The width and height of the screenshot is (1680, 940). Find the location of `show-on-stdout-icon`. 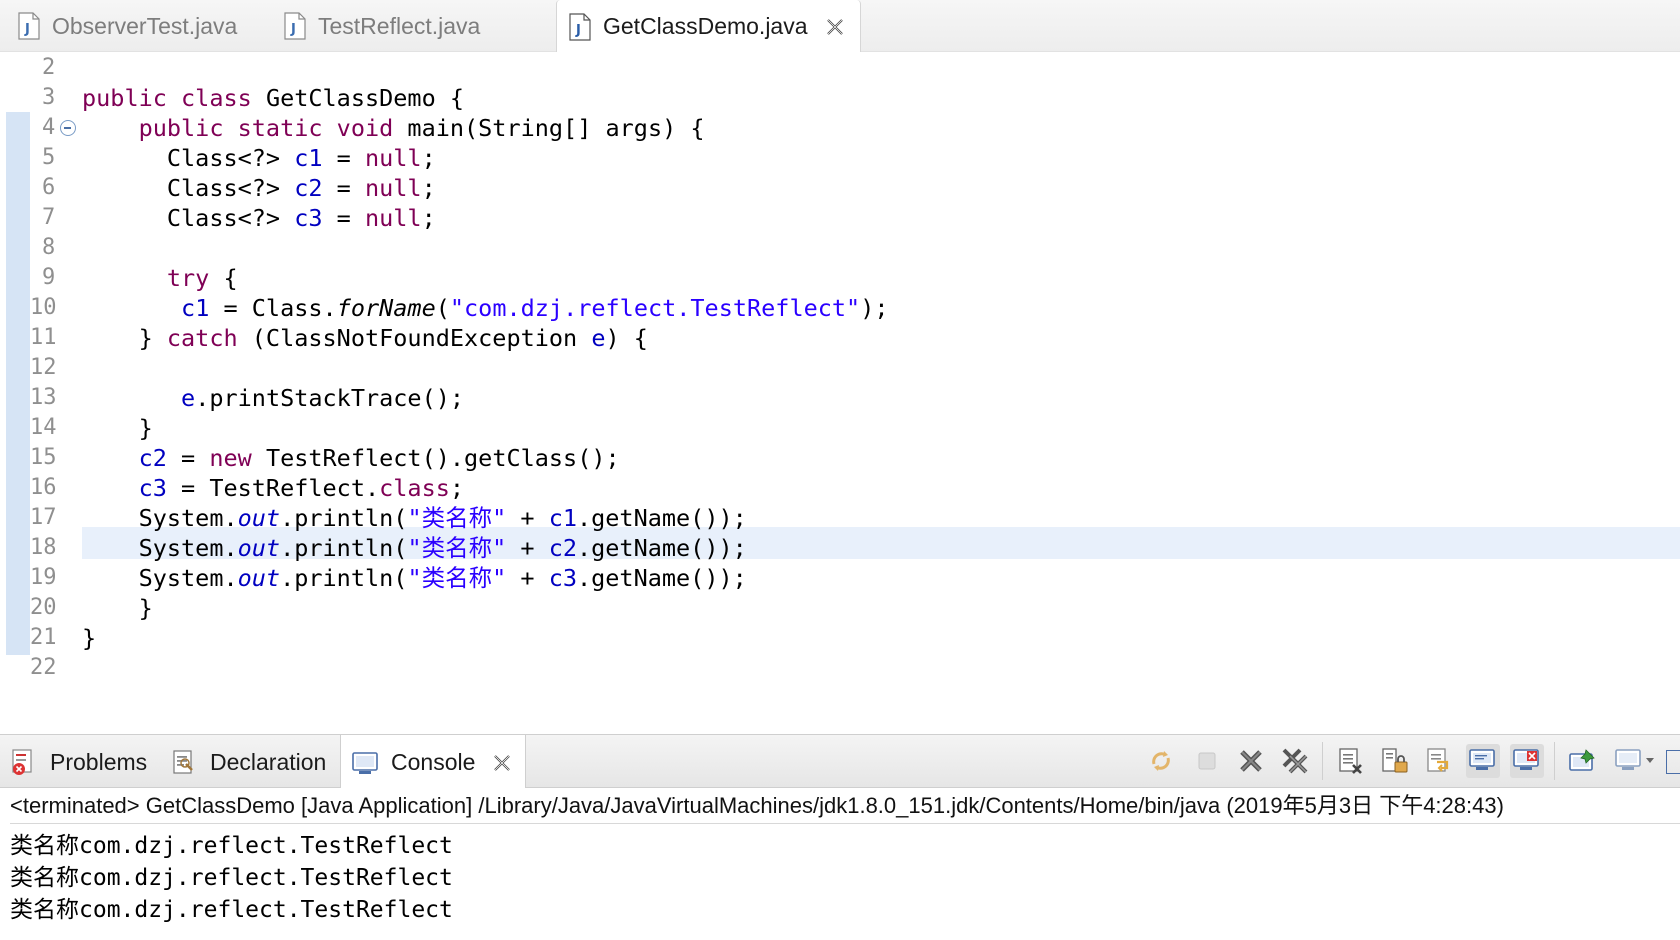

show-on-stdout-icon is located at coordinates (1483, 761).